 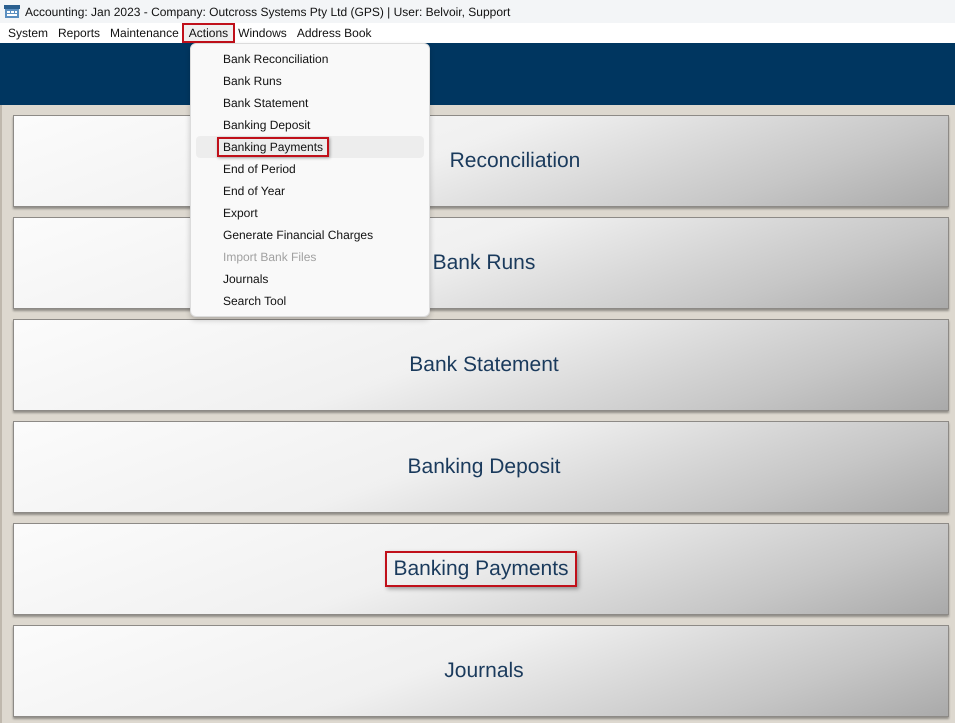 I want to click on action-button: Bank Statement, so click(x=481, y=365).